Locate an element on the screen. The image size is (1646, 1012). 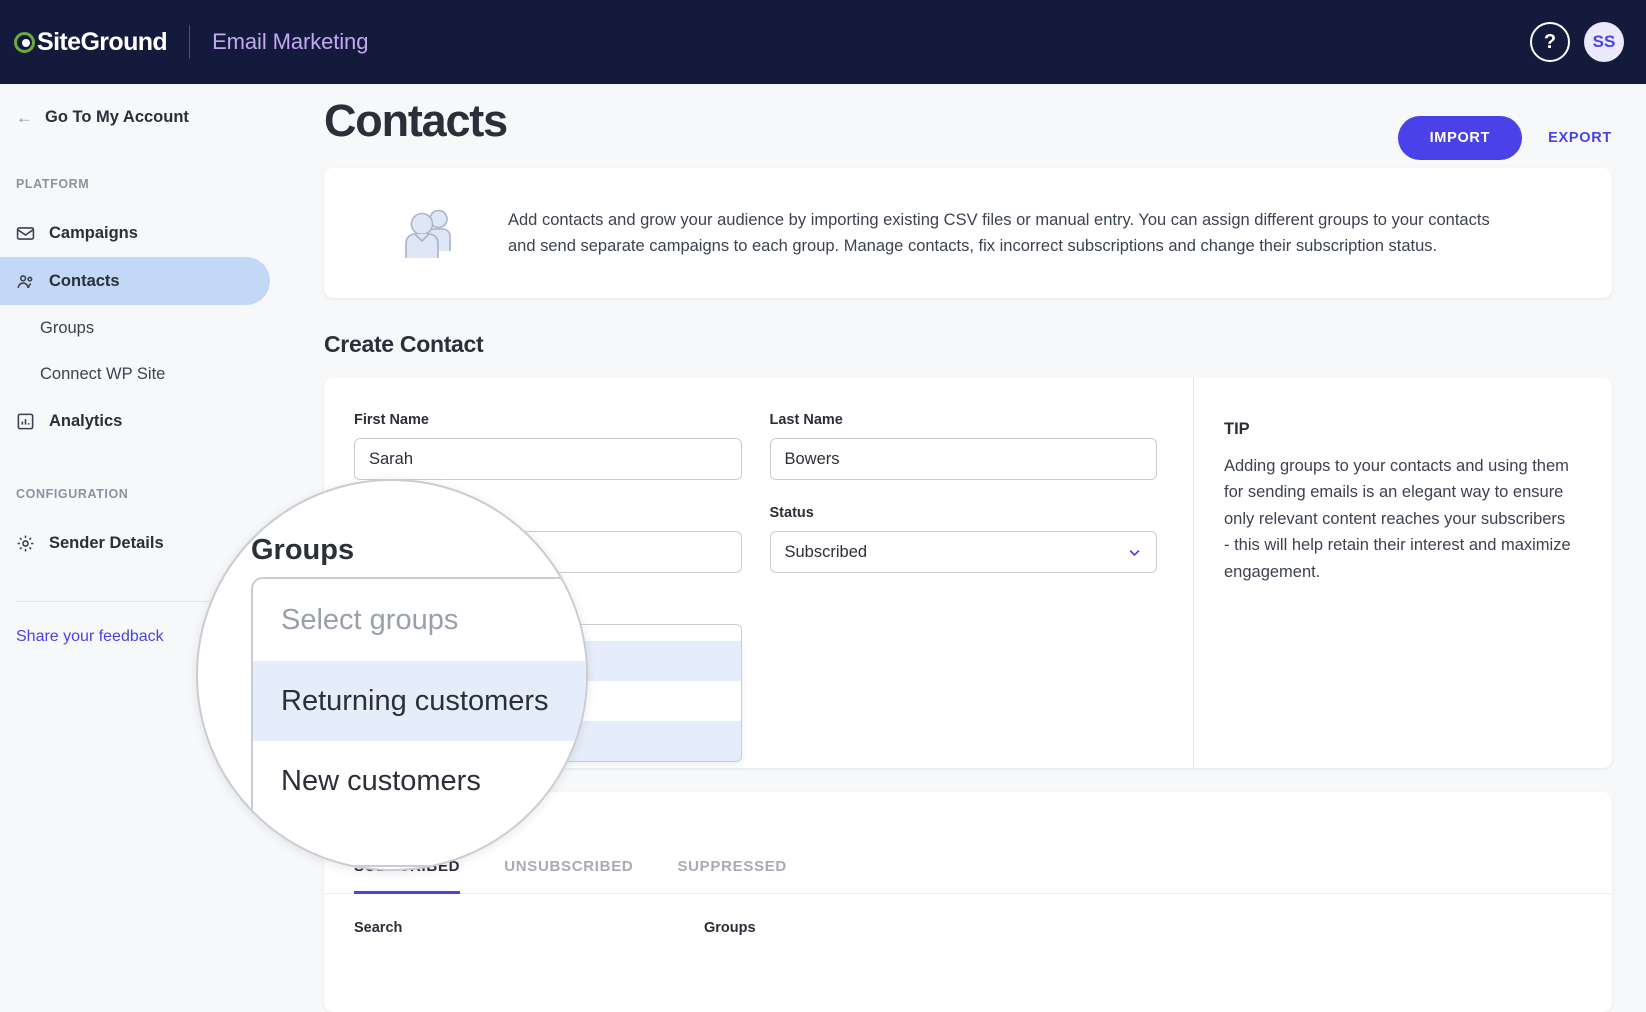
sidebar-item-analytics: Analytics is located at coordinates (145, 421).